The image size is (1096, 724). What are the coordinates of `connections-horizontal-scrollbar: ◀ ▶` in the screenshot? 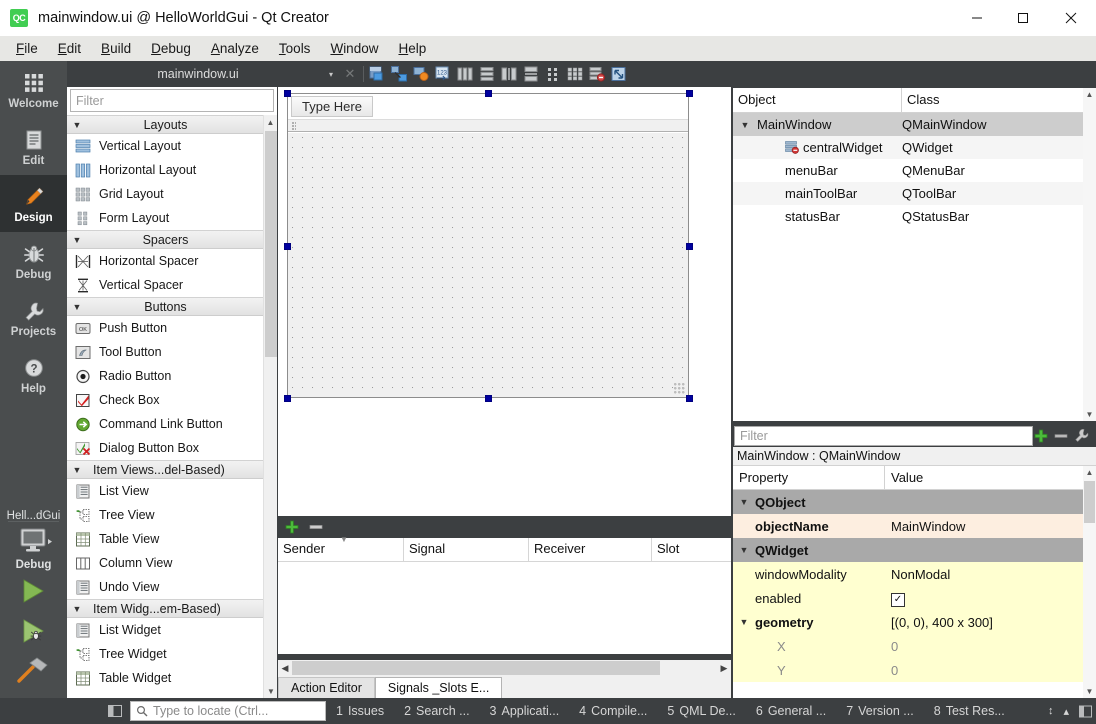 It's located at (504, 668).